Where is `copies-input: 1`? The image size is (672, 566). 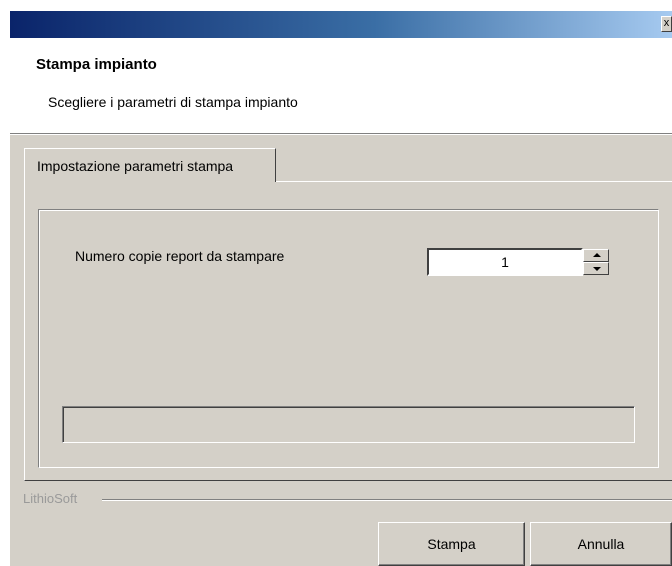
copies-input: 1 is located at coordinates (505, 262).